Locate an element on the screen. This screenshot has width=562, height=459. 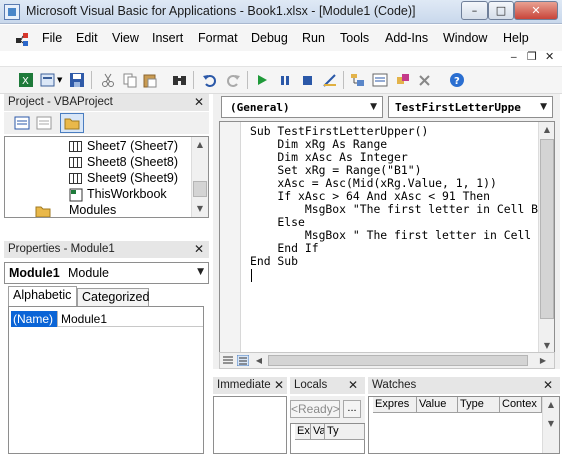
full-module-view-icon is located at coordinates (243, 360).